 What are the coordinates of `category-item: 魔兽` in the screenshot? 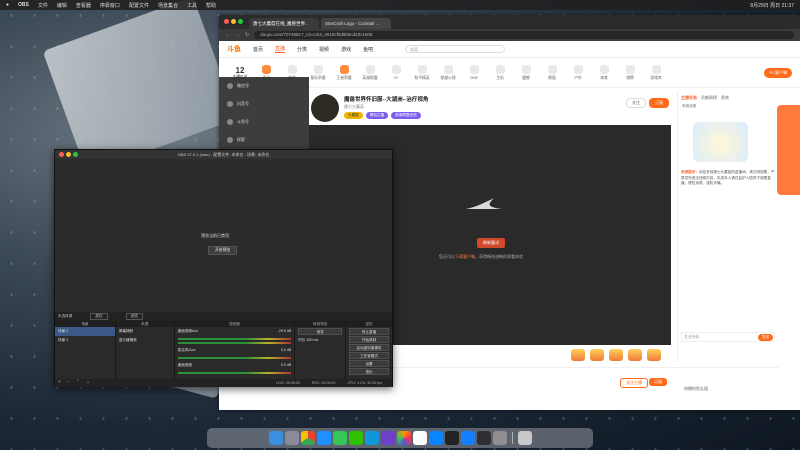 It's located at (526, 72).